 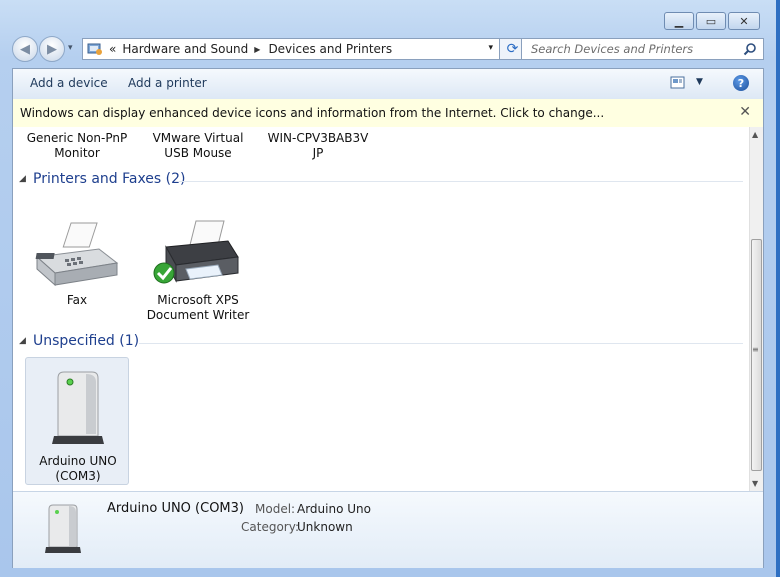 I want to click on device-label: WIN-CPV3BAB3V, so click(x=318, y=138).